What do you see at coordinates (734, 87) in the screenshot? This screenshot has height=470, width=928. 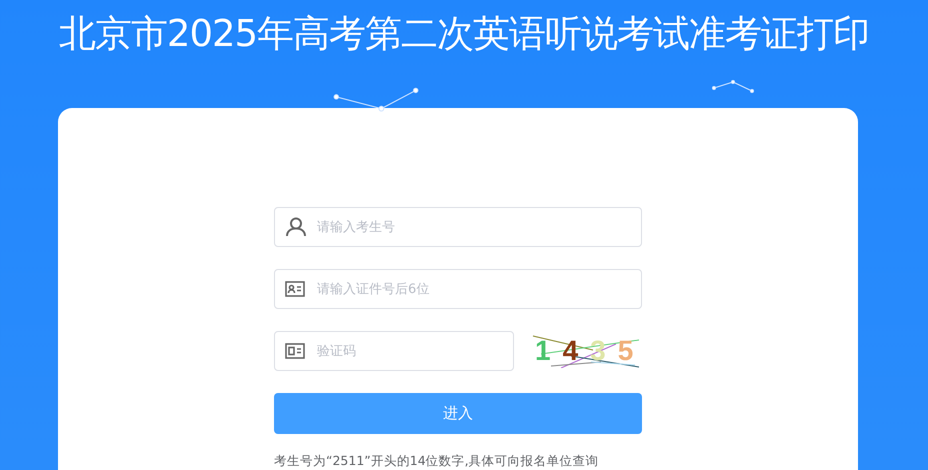 I see `constellation-drawing` at bounding box center [734, 87].